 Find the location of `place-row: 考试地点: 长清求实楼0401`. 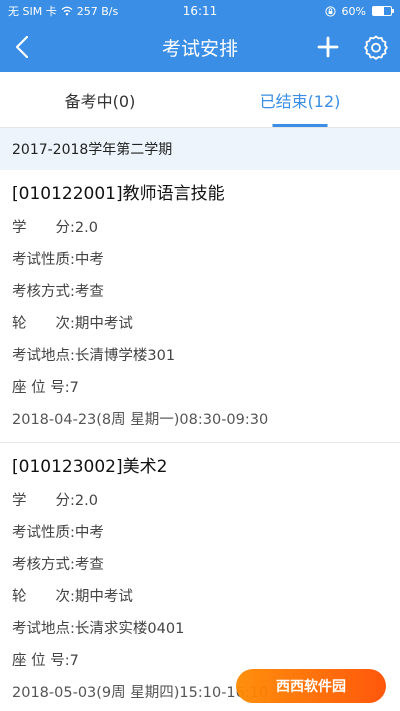

place-row: 考试地点: 长清求实楼0401 is located at coordinates (200, 629).